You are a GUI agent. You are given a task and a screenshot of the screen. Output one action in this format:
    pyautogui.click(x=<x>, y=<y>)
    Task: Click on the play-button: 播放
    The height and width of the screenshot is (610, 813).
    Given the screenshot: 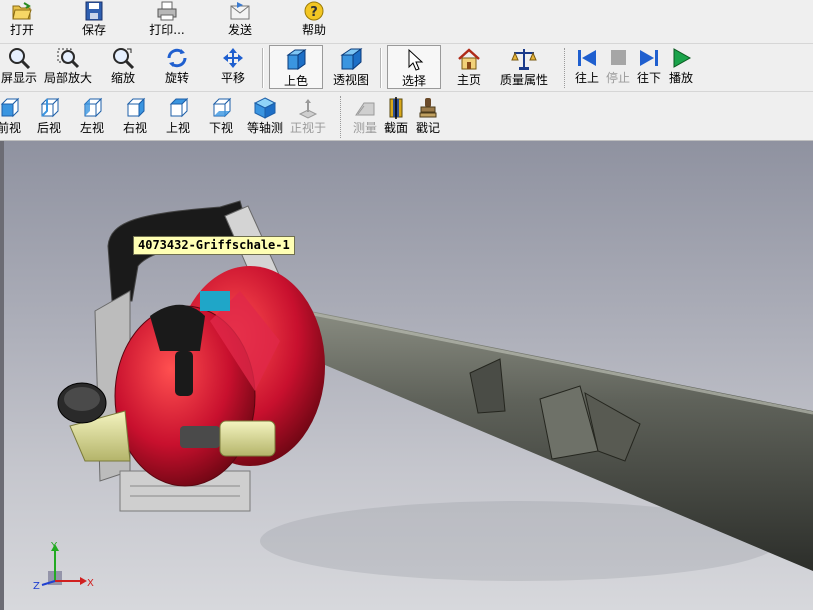 What is the action you would take?
    pyautogui.click(x=681, y=66)
    